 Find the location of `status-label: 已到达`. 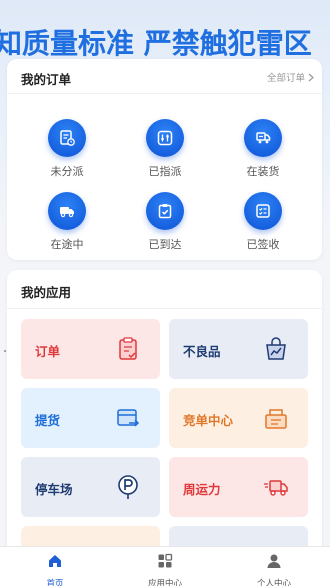

status-label: 已到达 is located at coordinates (165, 244).